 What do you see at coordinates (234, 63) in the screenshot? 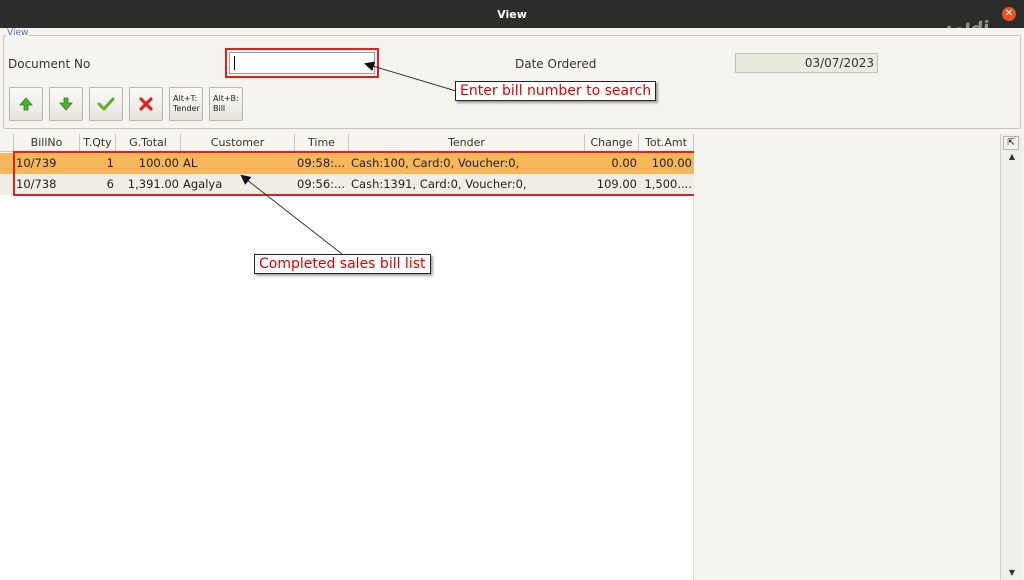
I see `text-caret` at bounding box center [234, 63].